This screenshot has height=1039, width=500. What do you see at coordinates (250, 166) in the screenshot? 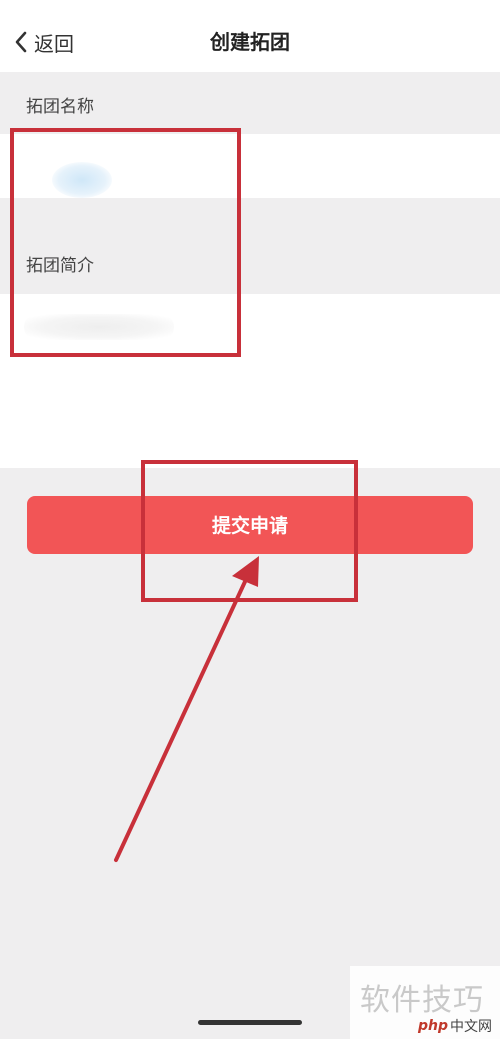
I see `group-name-field` at bounding box center [250, 166].